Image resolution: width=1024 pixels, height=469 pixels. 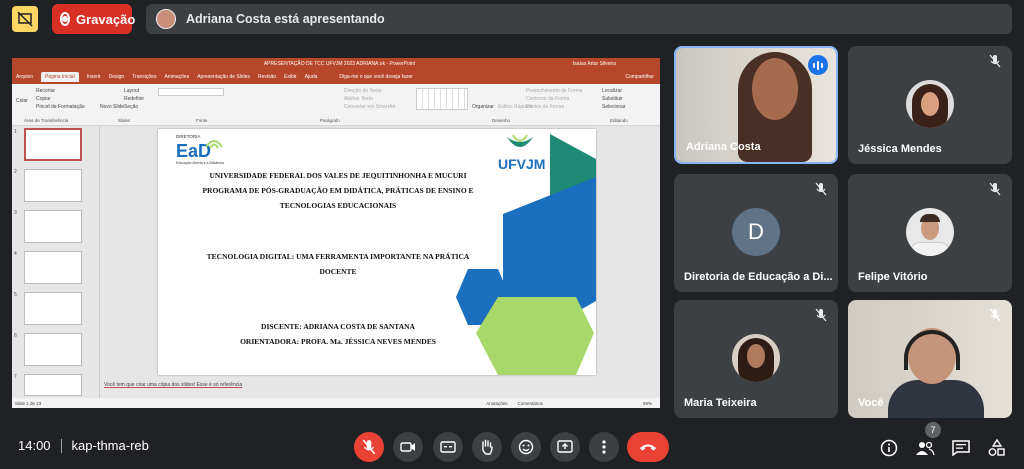 What do you see at coordinates (604, 447) in the screenshot?
I see `more-options-button` at bounding box center [604, 447].